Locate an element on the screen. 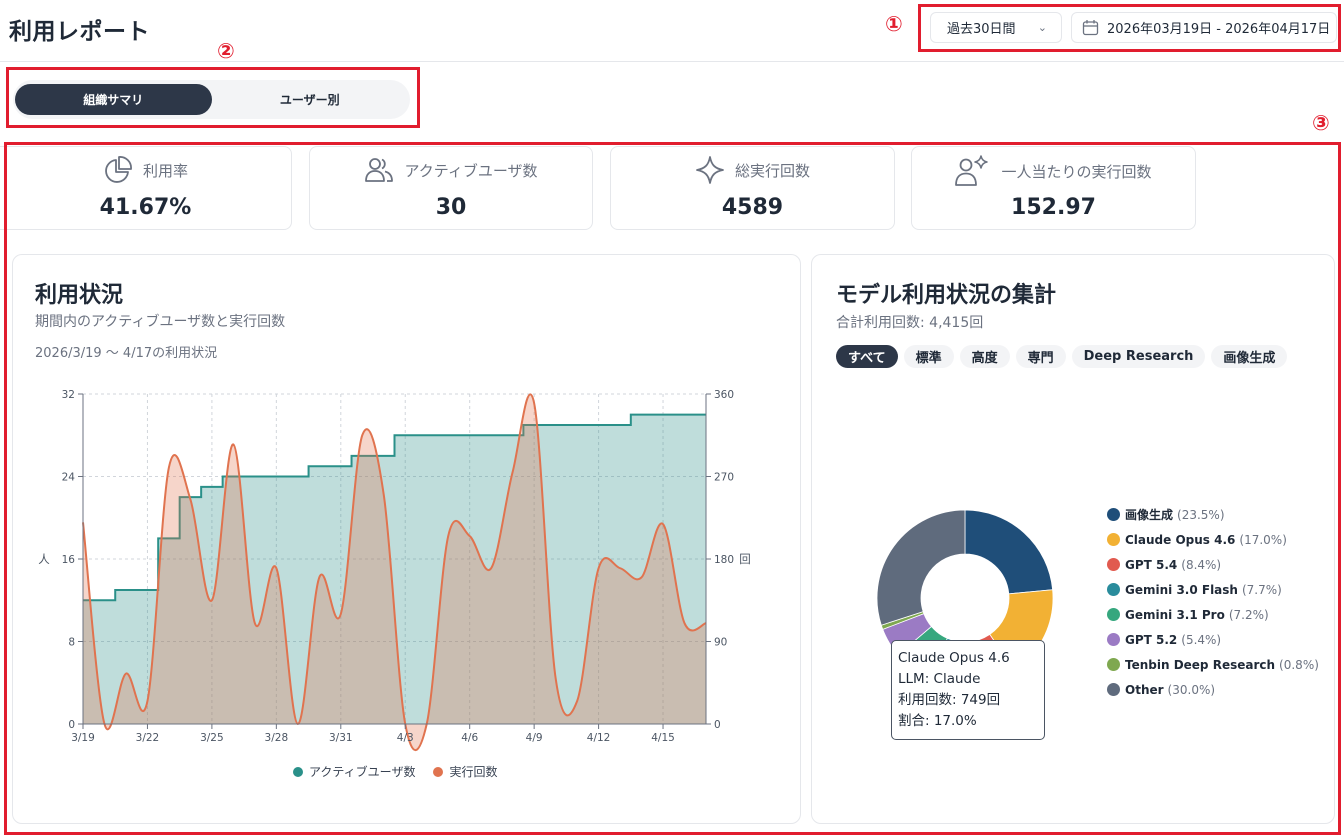 The height and width of the screenshot is (837, 1344). marker-2: ② is located at coordinates (226, 51).